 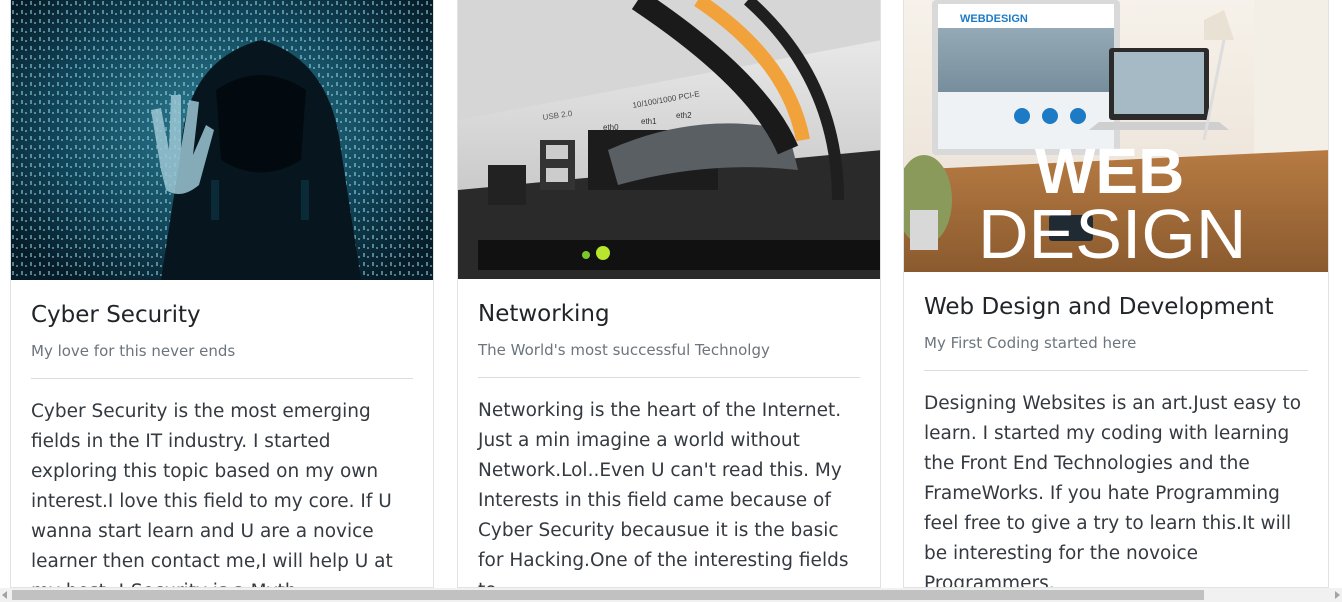 I want to click on card-image: 10/100/1000 PCI-E USB 2.0 eth0 eth1 eth2, so click(x=669, y=139).